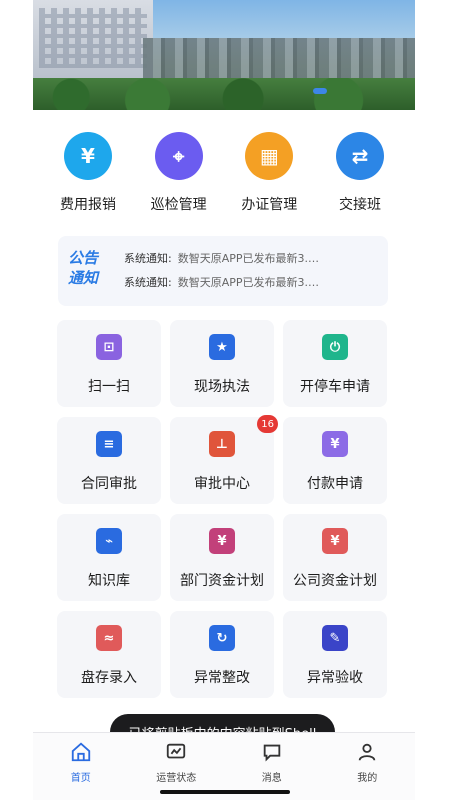 The image size is (450, 800). I want to click on quick-actions-row: ¥ 费用报销 ⌖ 巡检管理 ▦ 办证管理 ⇄ 交接班, so click(224, 173).